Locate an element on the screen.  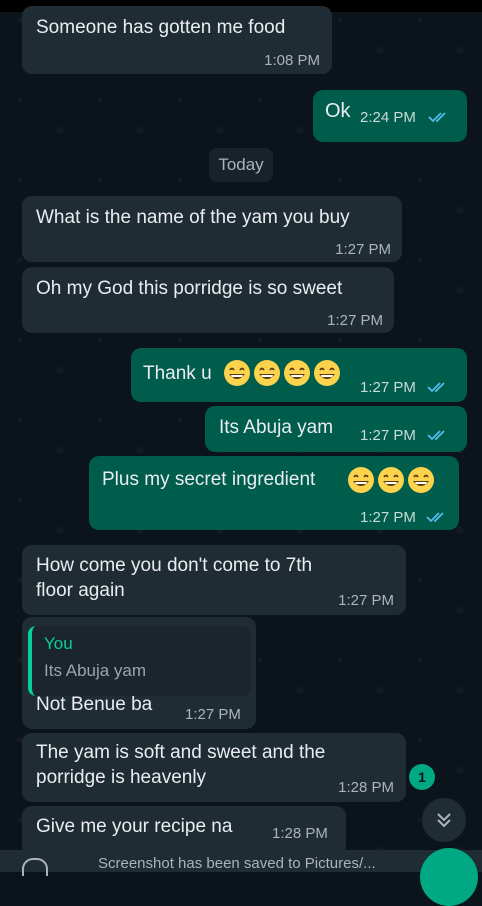
quoted-reply: You Its Abuja yam is located at coordinates (139, 661).